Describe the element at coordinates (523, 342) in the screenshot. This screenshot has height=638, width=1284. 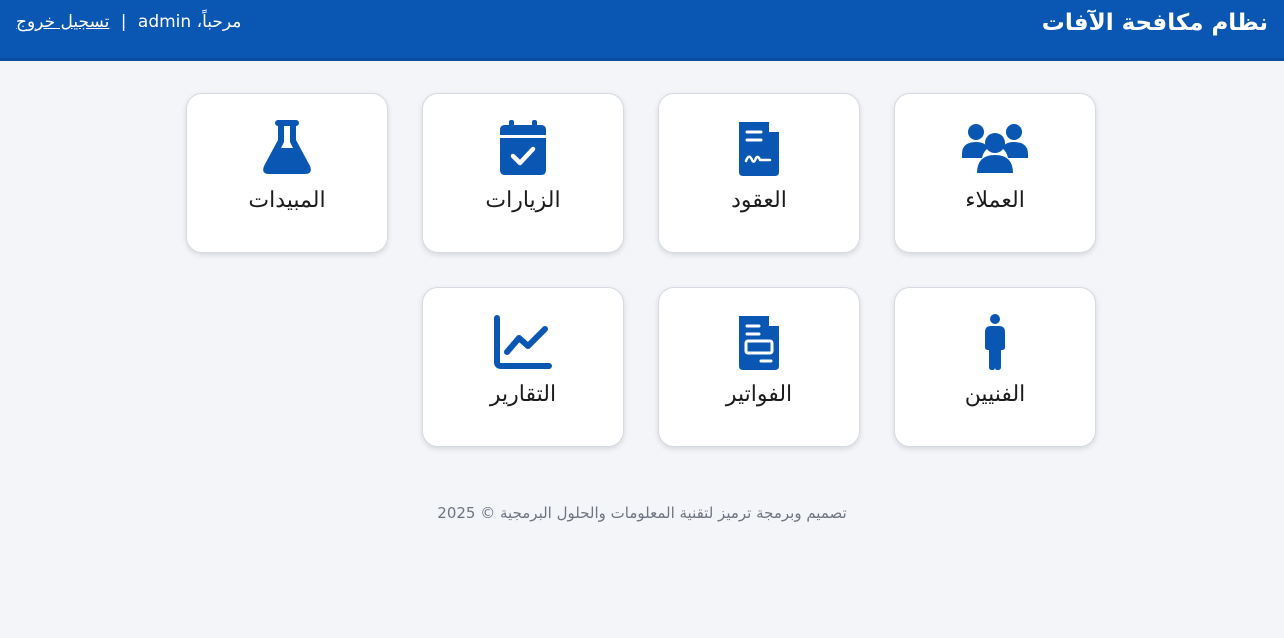
I see `chart-line-icon` at that location.